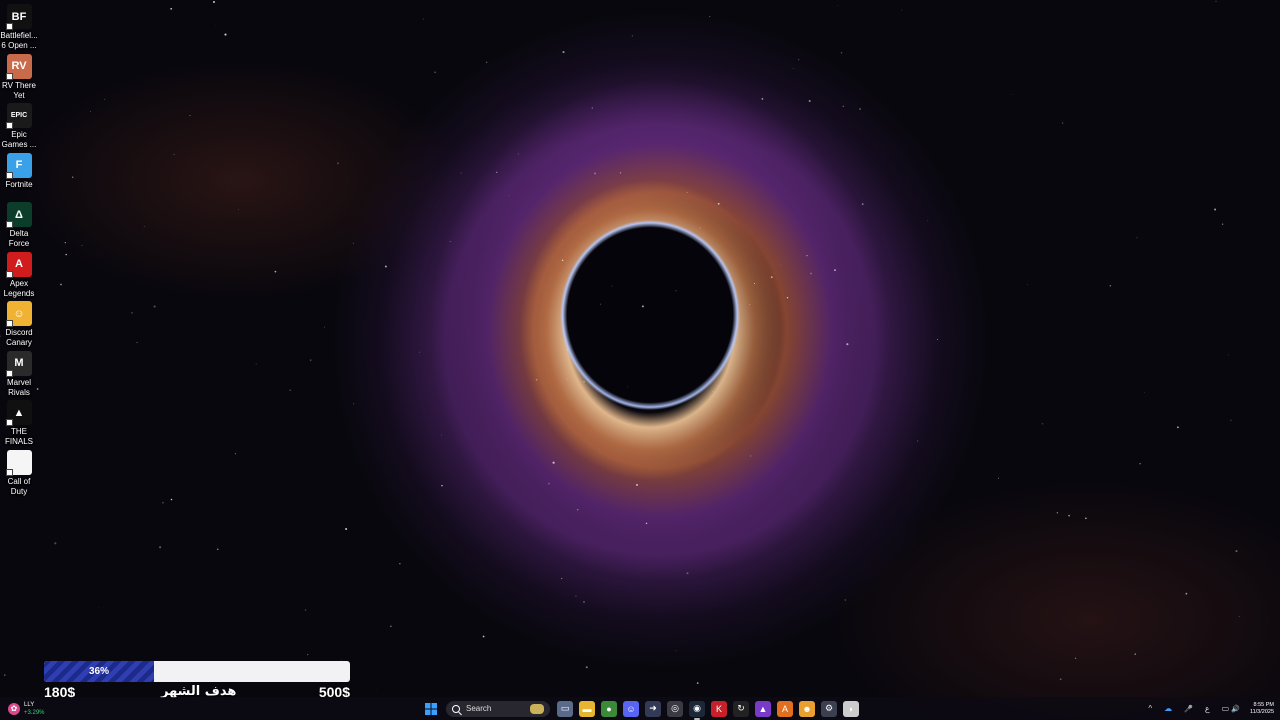  Describe the element at coordinates (18, 17) in the screenshot. I see `battlefield-icon: BF` at that location.